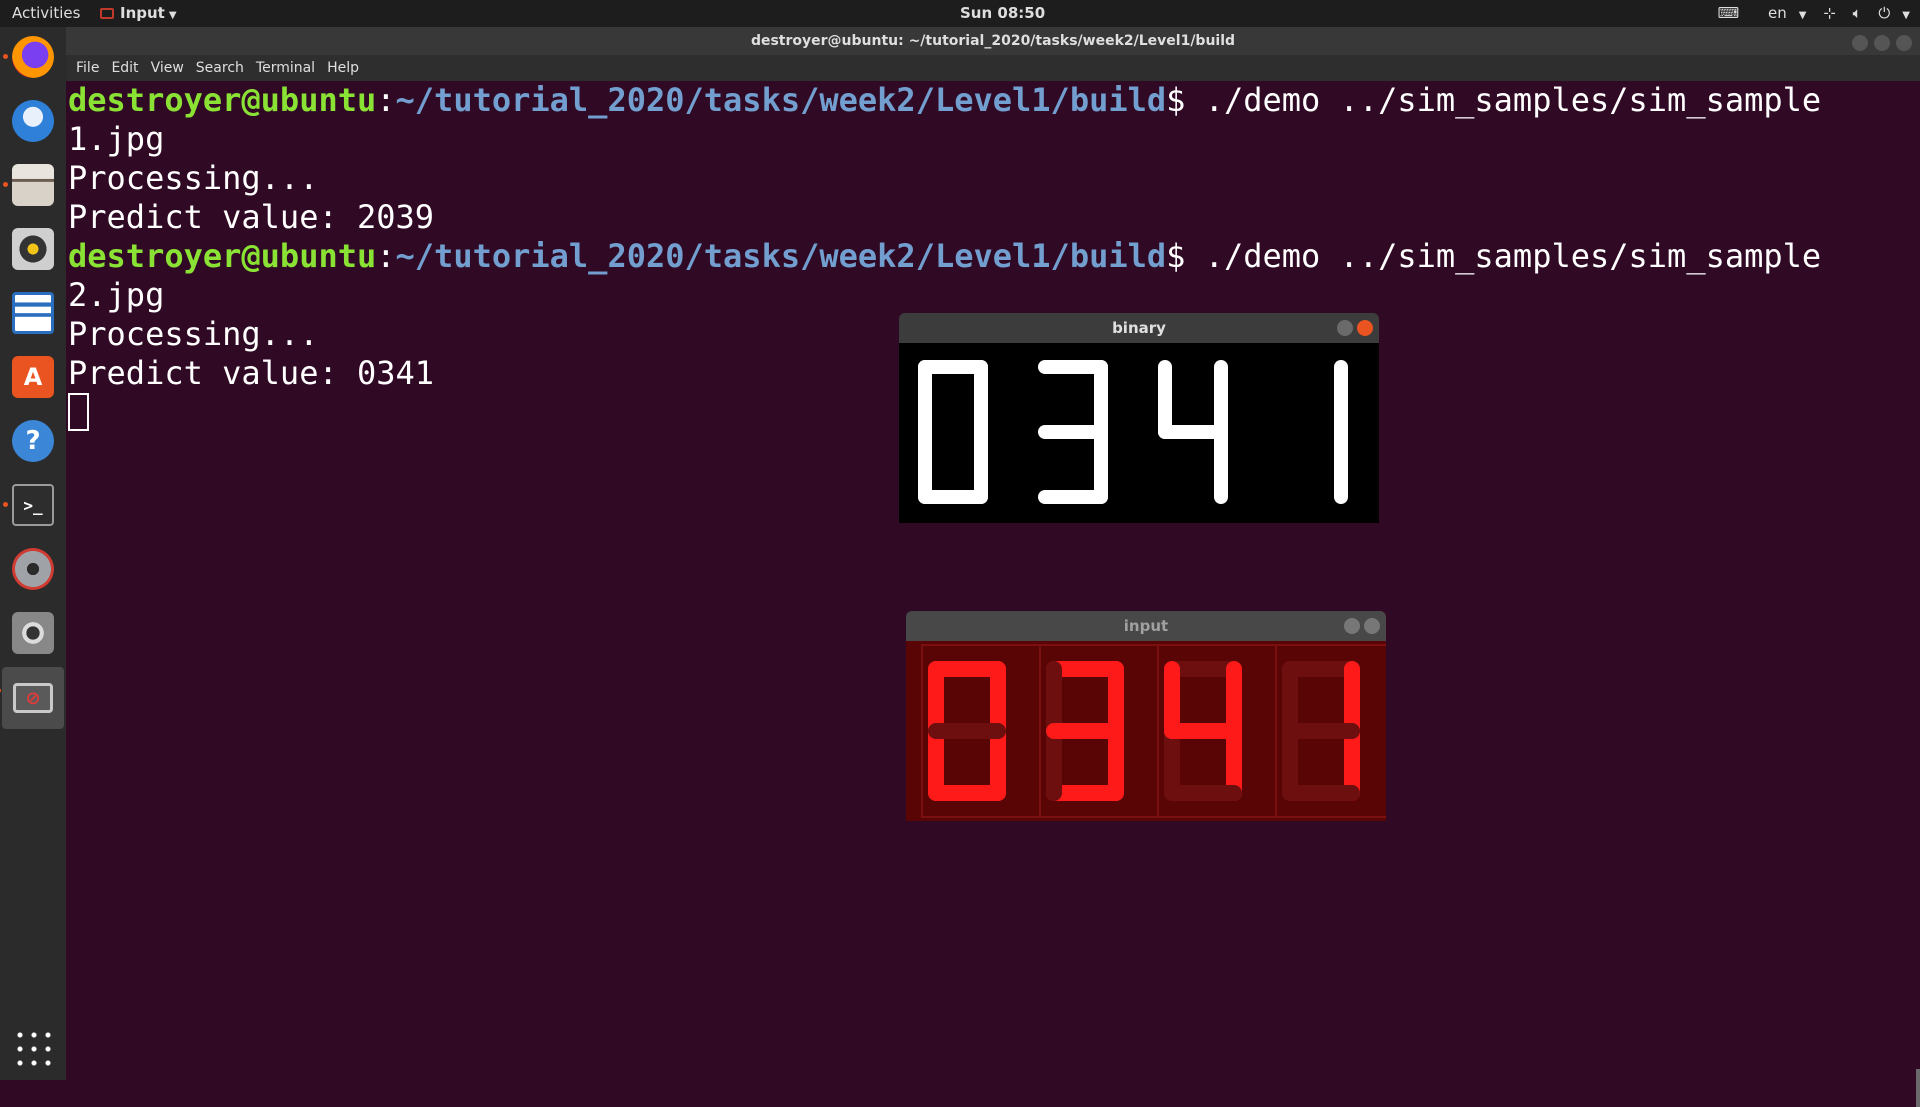 This screenshot has width=1920, height=1107. What do you see at coordinates (220, 68) in the screenshot?
I see `menu-search: Search` at bounding box center [220, 68].